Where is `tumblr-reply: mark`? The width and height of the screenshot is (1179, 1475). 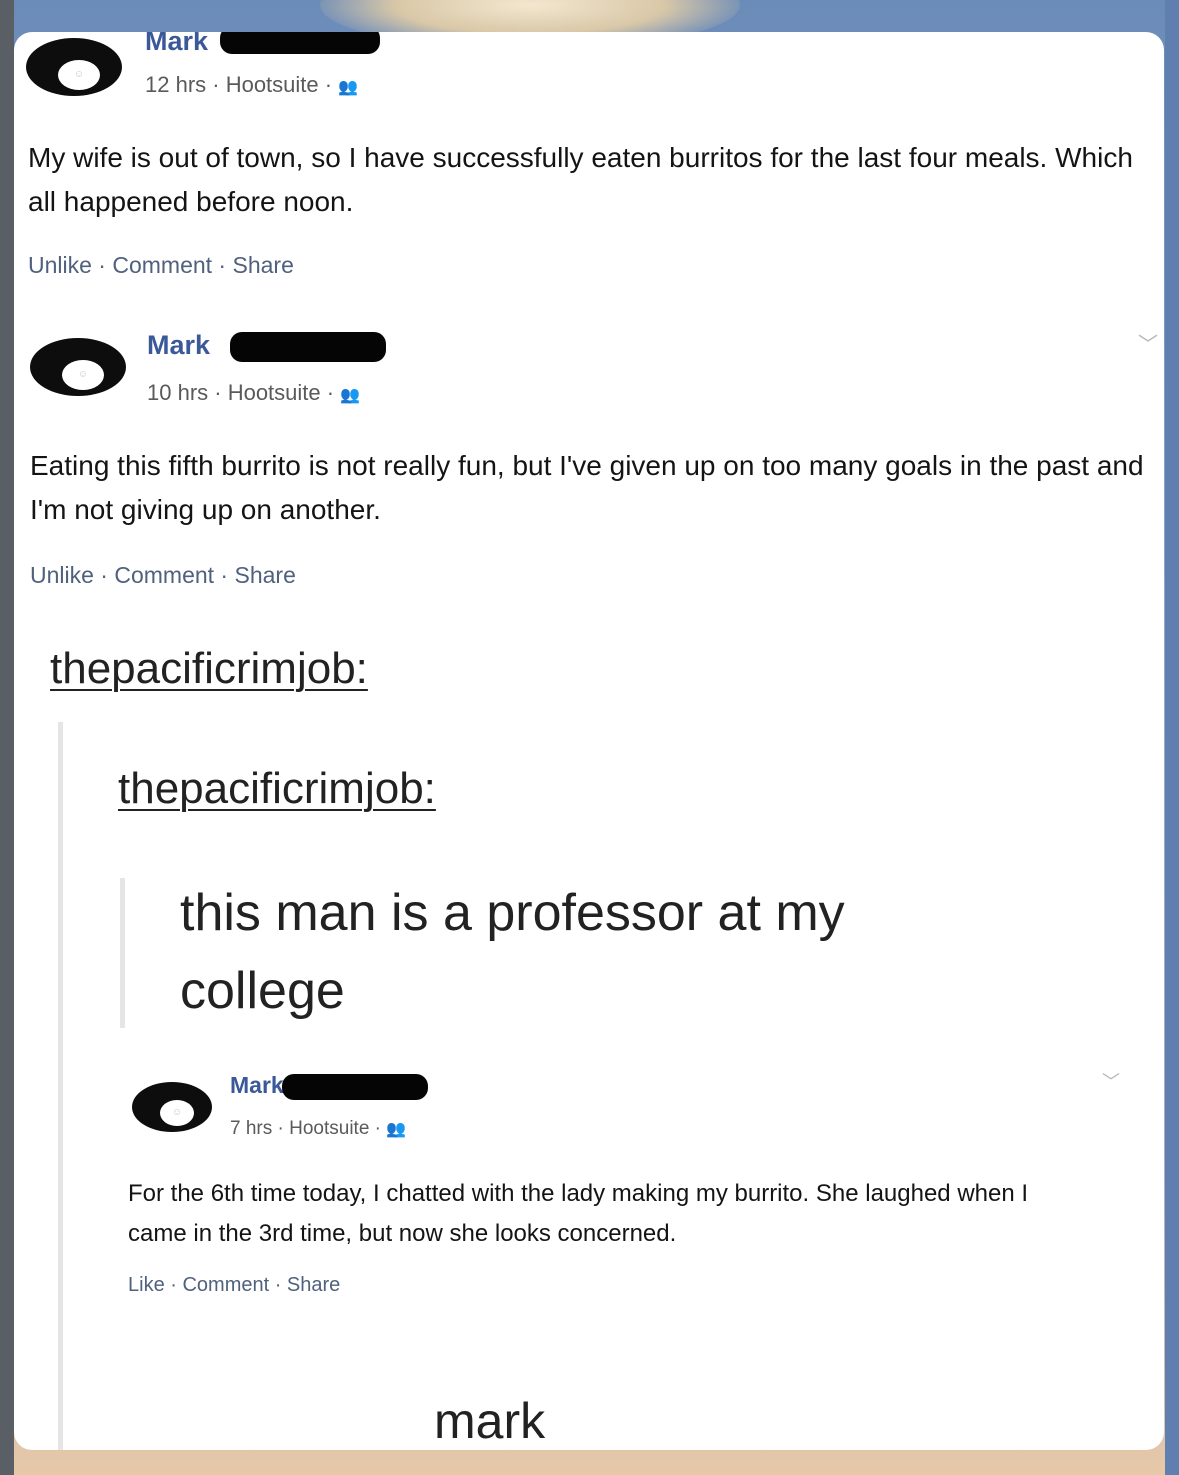 tumblr-reply: mark is located at coordinates (490, 1421).